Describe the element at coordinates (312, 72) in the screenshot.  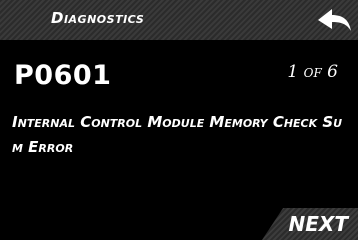
I see `page-indicator: 1 of 6` at that location.